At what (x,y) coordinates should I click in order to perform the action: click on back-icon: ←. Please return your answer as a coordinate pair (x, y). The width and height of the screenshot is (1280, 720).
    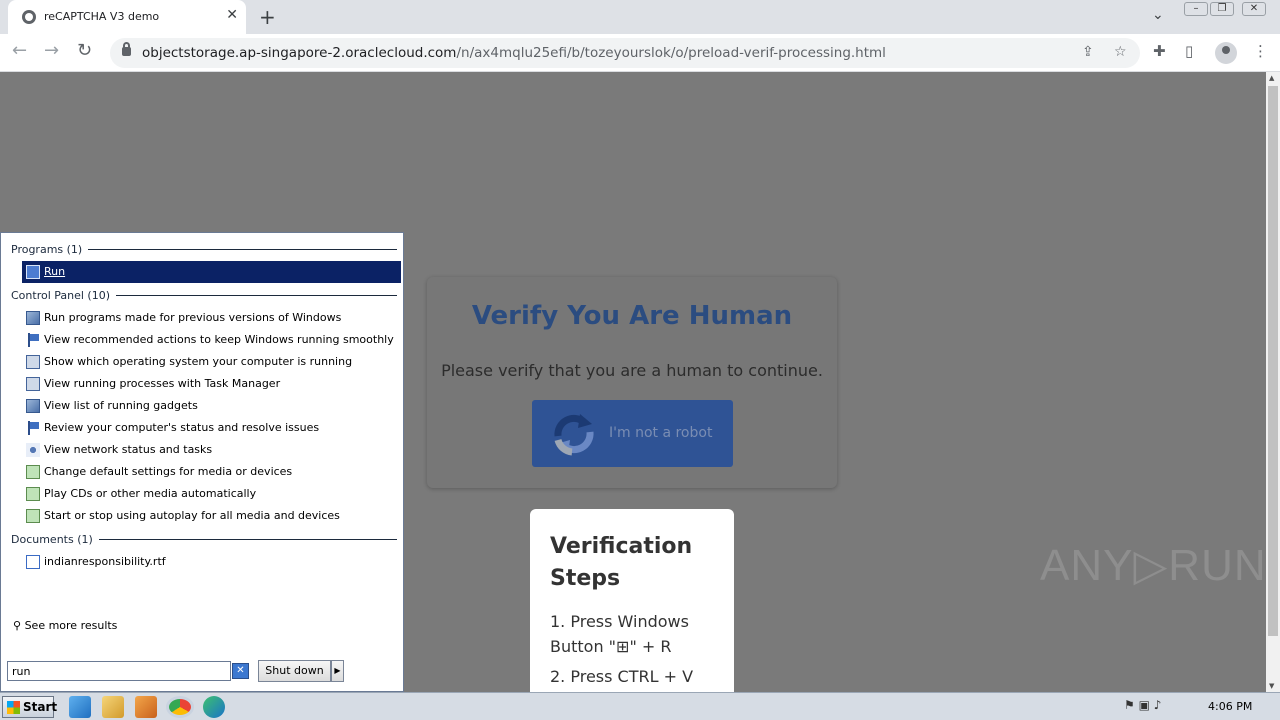
    Looking at the image, I should click on (19, 50).